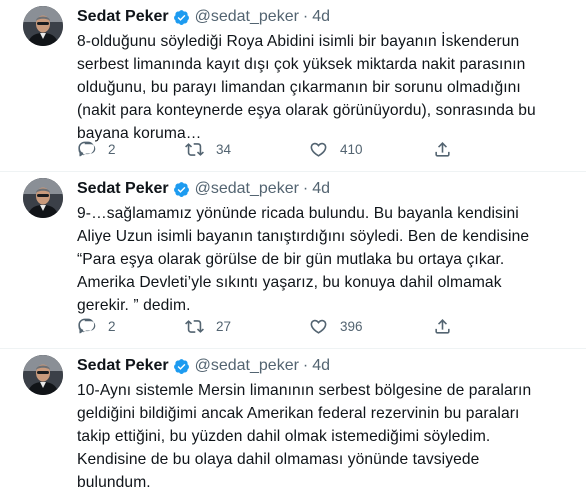  I want to click on tweet-actions: 2 34 410, so click(270, 149).